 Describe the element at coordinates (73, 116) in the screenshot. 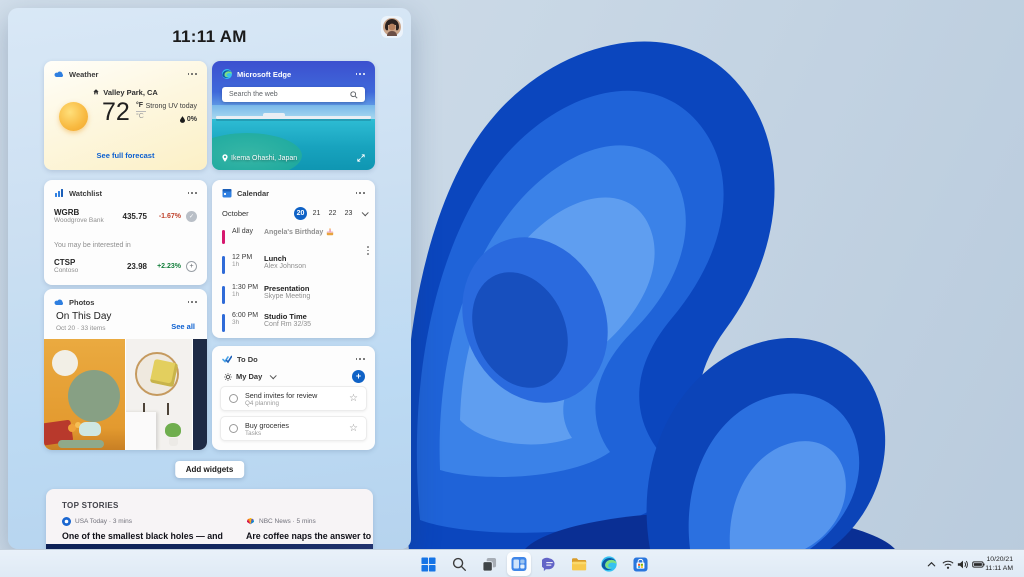

I see `sun-icon` at that location.